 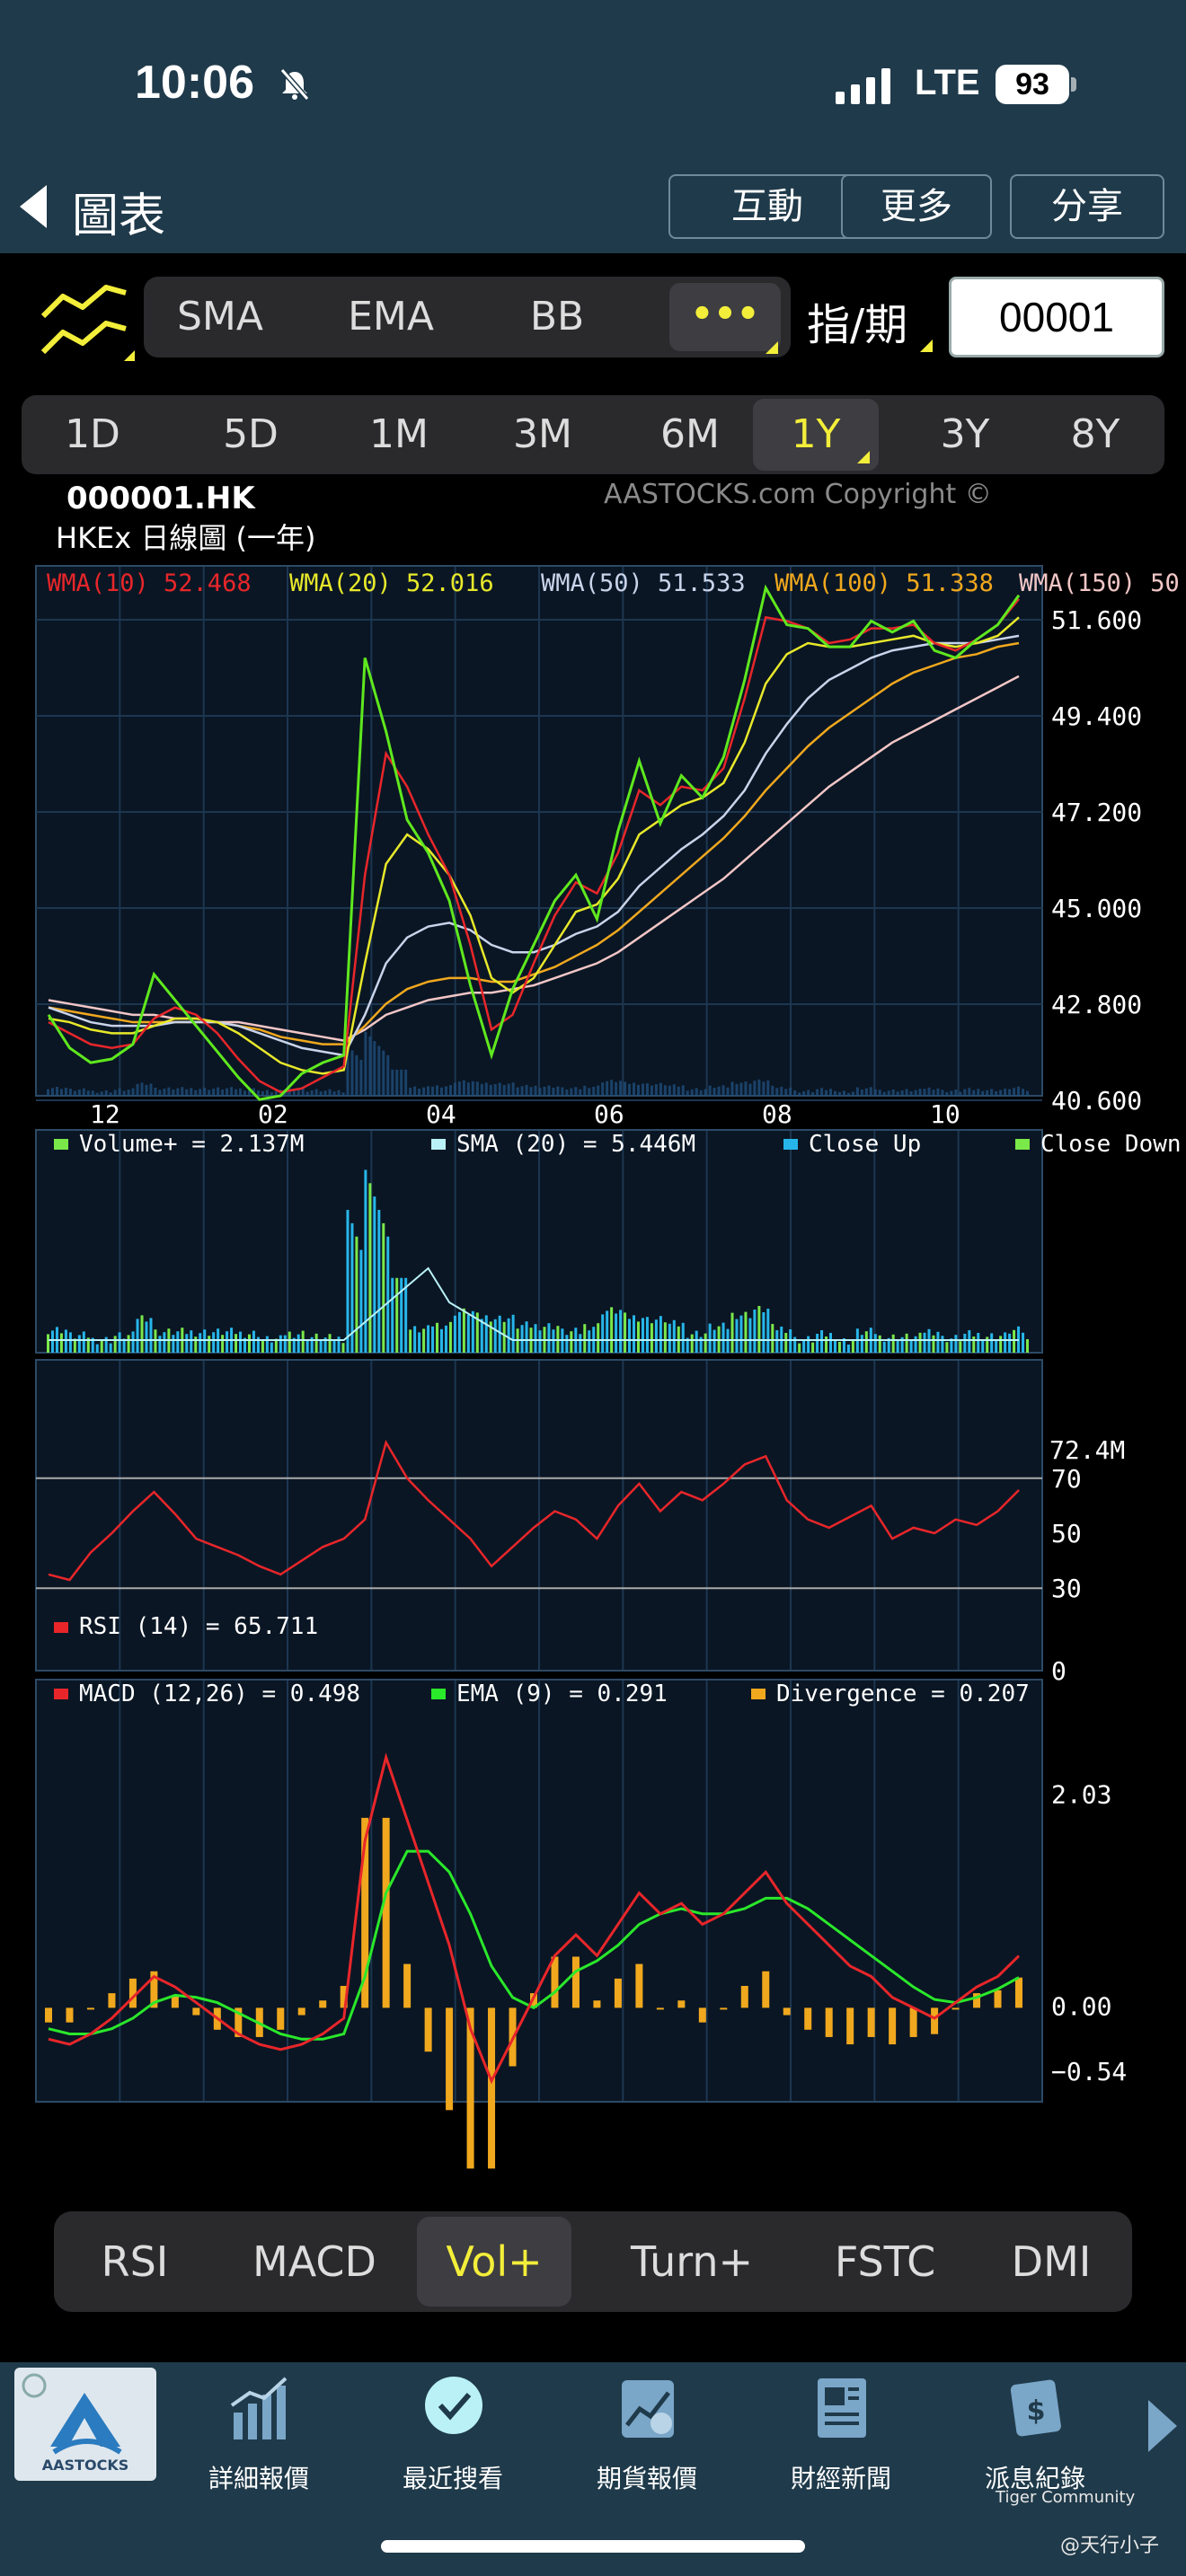 What do you see at coordinates (438, 1144) in the screenshot?
I see `legend-swatch` at bounding box center [438, 1144].